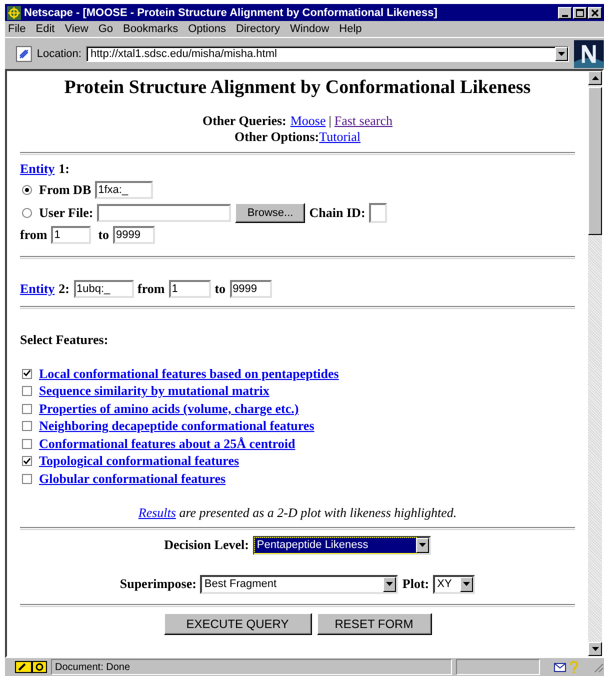 This screenshot has width=604, height=676. Describe the element at coordinates (341, 545) in the screenshot. I see `decision-level-dropdown: Pentapeptide Likeness` at that location.